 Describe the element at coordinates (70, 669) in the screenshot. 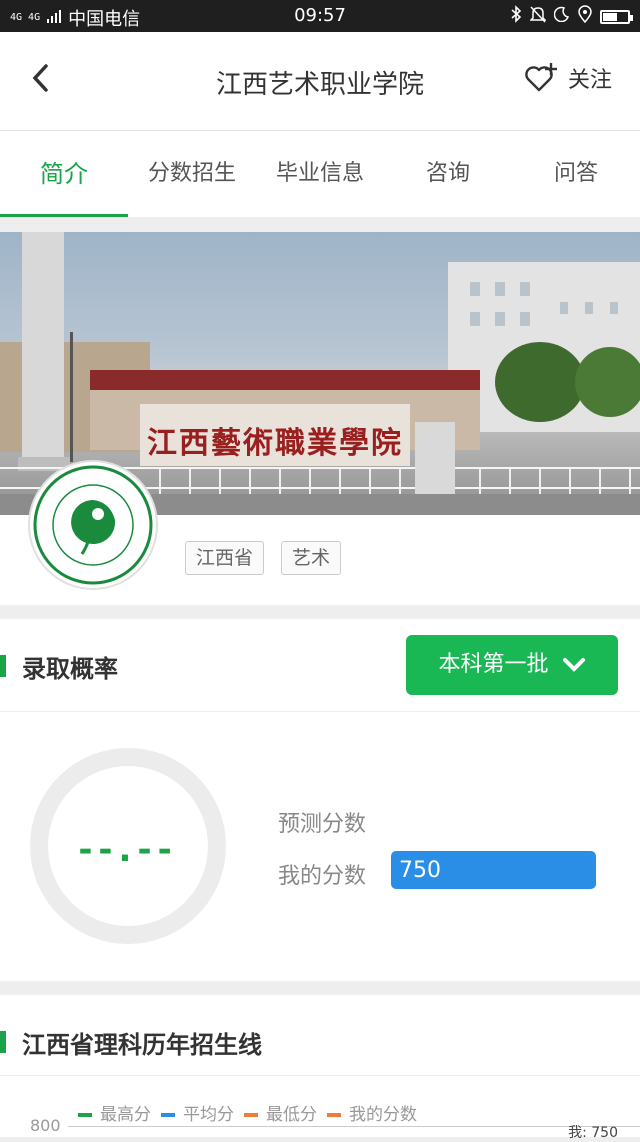

I see `admission-section-title: 录取概率` at that location.